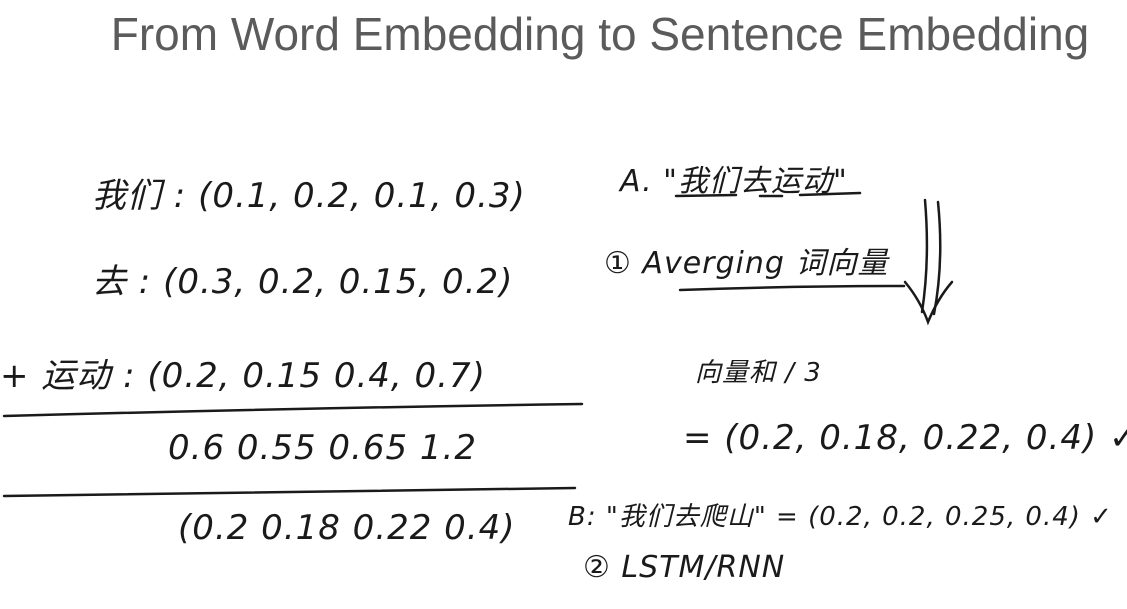 The image size is (1127, 609). I want to click on underline-women, so click(706, 195).